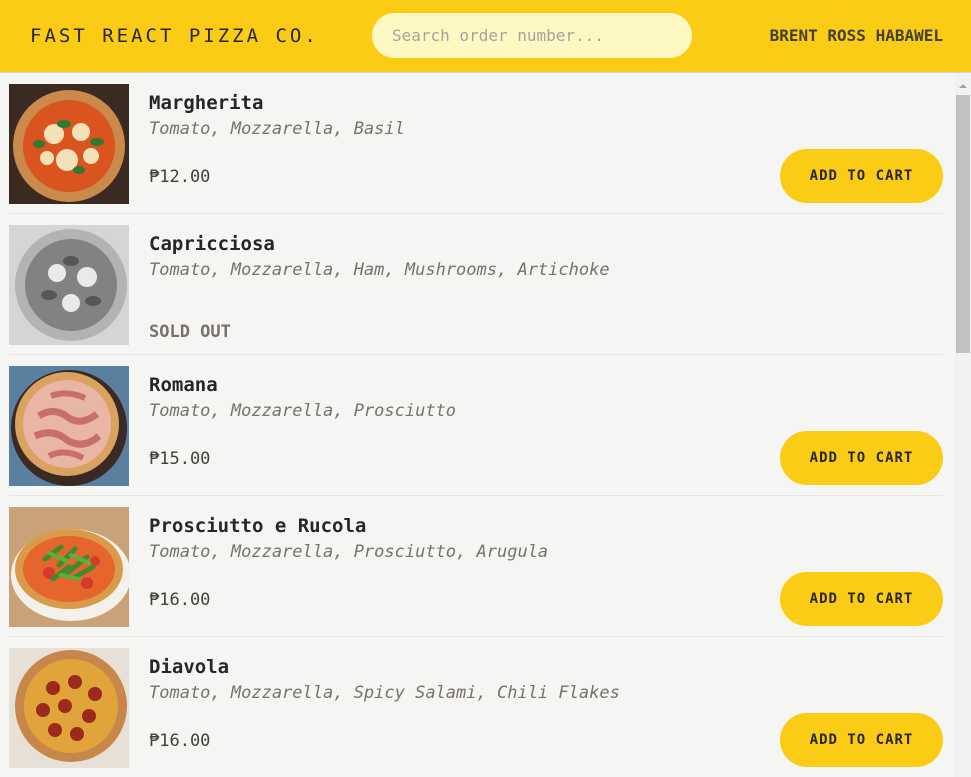 This screenshot has height=777, width=971. Describe the element at coordinates (206, 103) in the screenshot. I see `pizza-name: Margherita` at that location.